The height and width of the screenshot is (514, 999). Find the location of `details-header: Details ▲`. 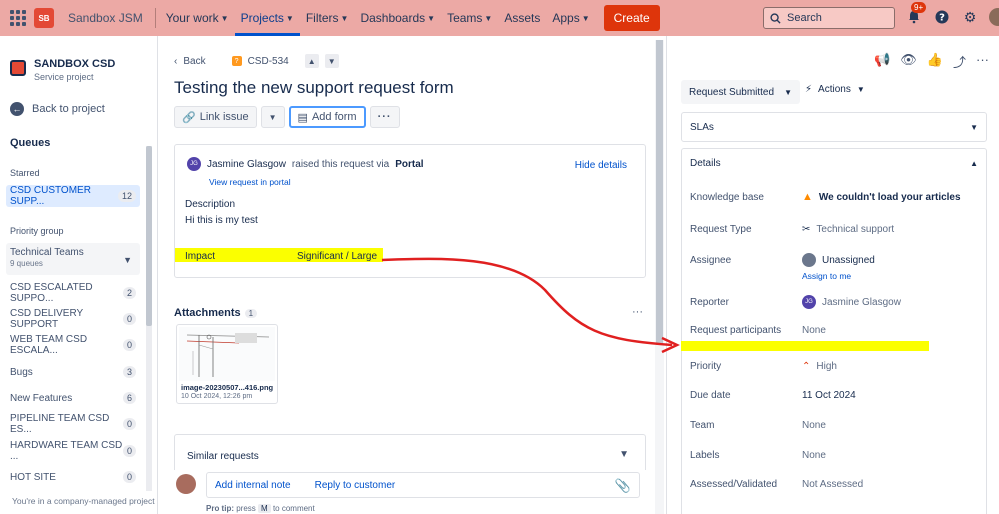

details-header: Details ▲ is located at coordinates (834, 163).